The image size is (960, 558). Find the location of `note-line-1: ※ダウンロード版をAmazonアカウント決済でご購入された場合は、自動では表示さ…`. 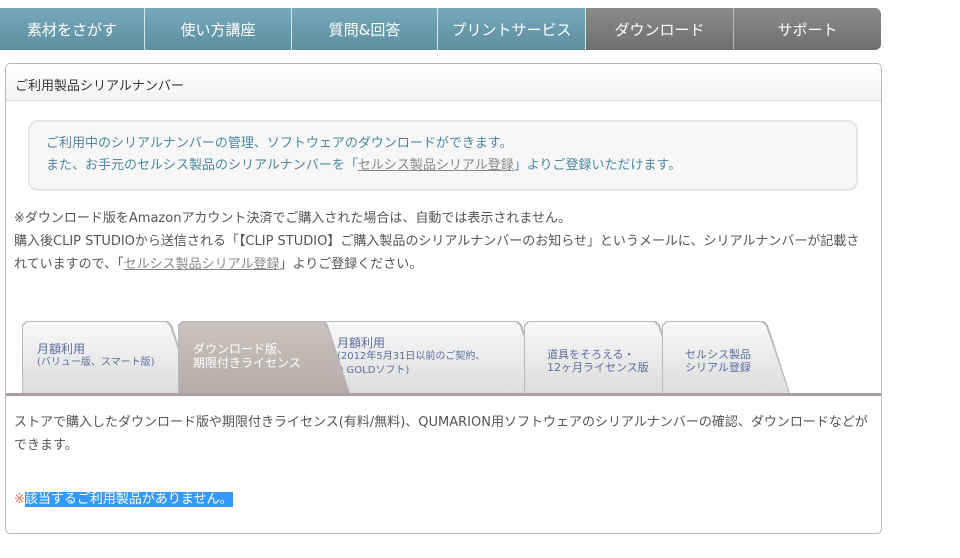

note-line-1: ※ダウンロード版をAmazonアカウント決済でご購入された場合は、自動では表示さ… is located at coordinates (293, 218).